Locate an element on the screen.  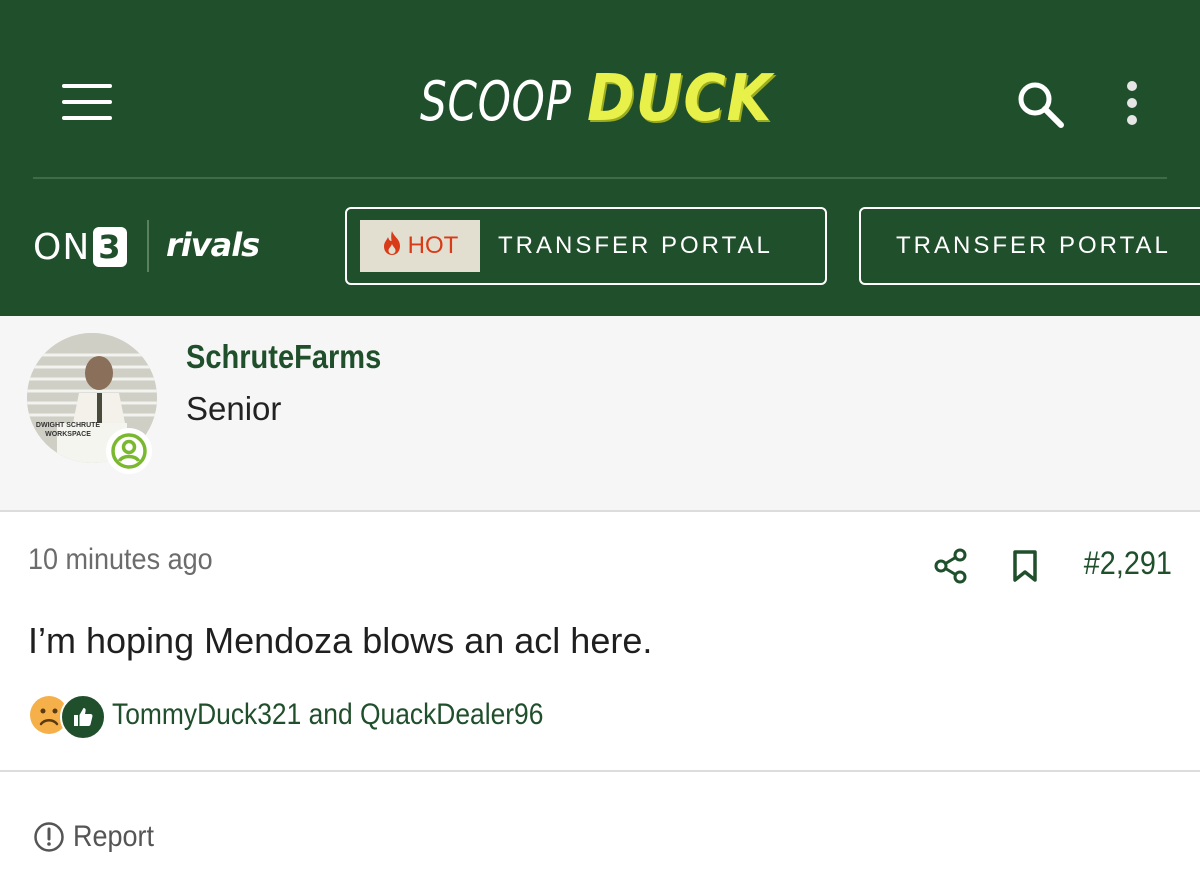
site-logo: SCOOP DUCK is located at coordinates (595, 102).